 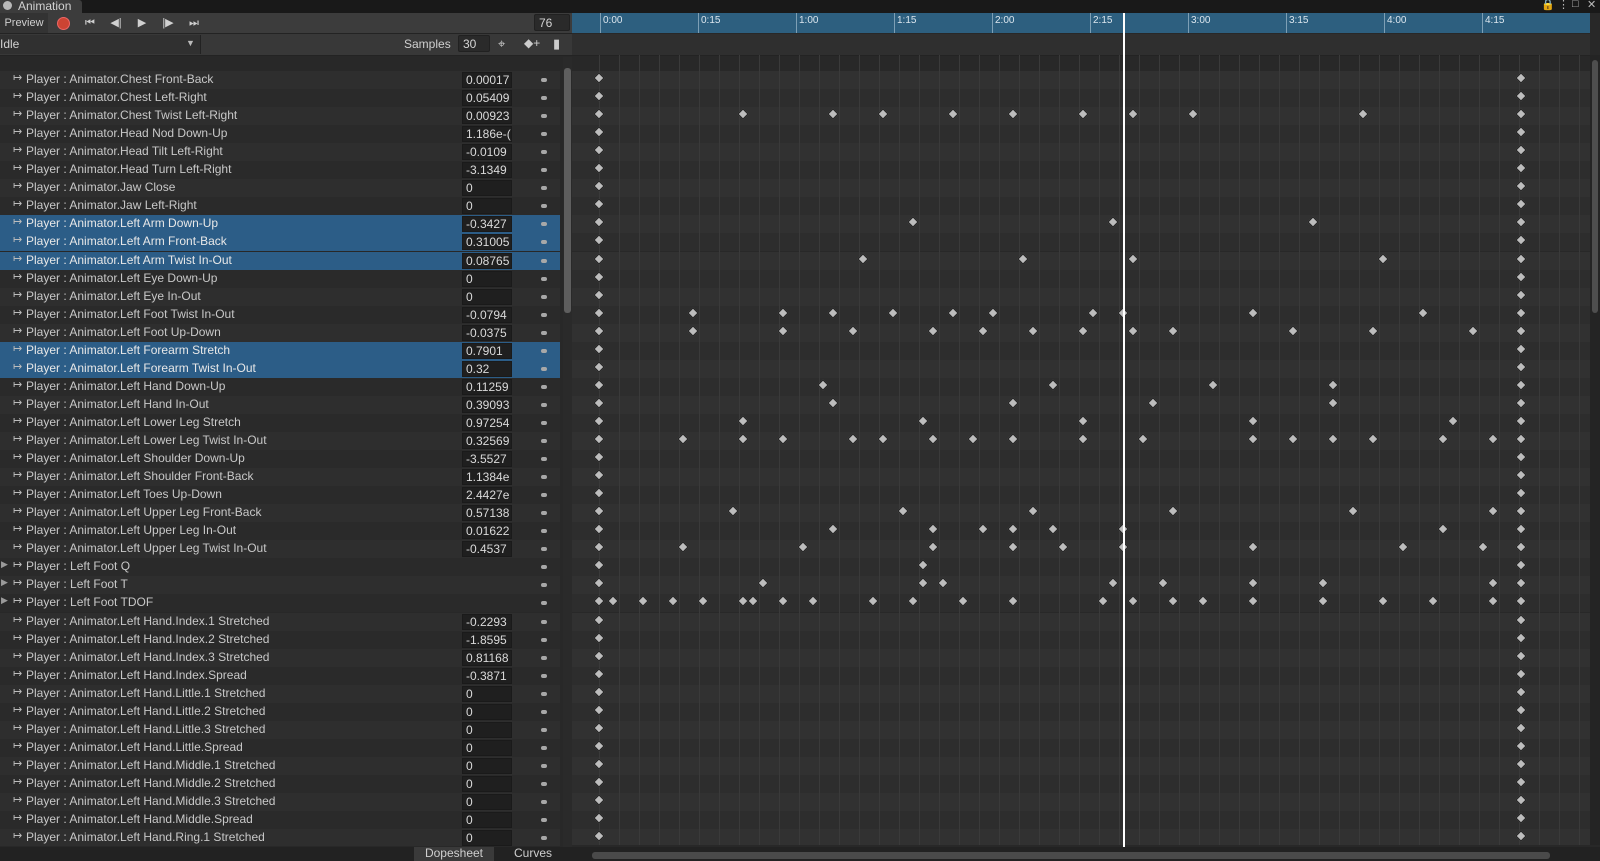 What do you see at coordinates (280, 585) in the screenshot?
I see `property-row: ▶ ↦ Player : Left Foot T` at bounding box center [280, 585].